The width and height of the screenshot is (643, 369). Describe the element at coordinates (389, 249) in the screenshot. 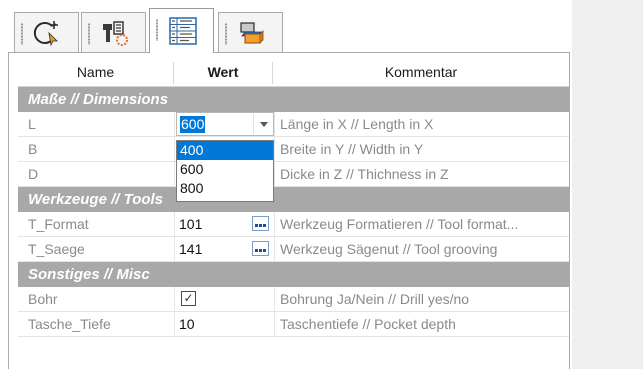

I see `row-comment: Werkzeug Sägenut // Tool grooving` at that location.